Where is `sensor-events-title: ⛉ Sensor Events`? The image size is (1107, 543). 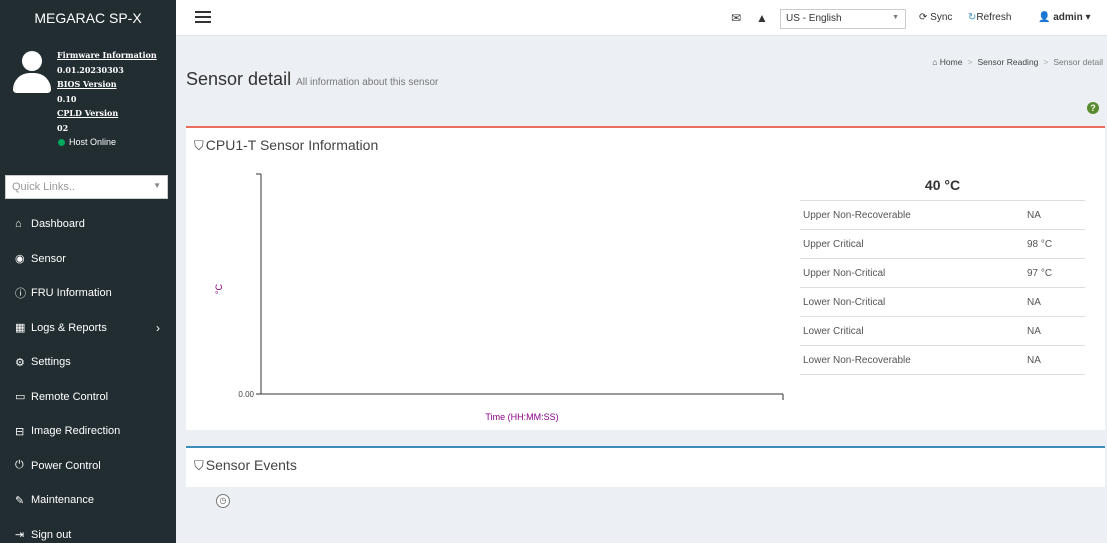
sensor-events-title: ⛉ Sensor Events is located at coordinates (245, 465).